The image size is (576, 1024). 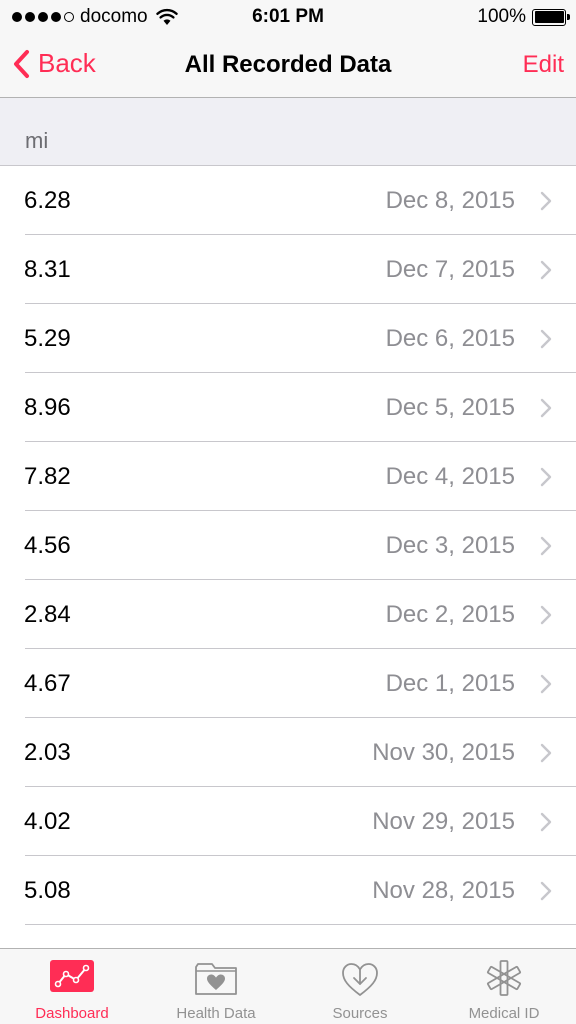 What do you see at coordinates (443, 752) in the screenshot?
I see `row-date: Nov 30, 2015` at bounding box center [443, 752].